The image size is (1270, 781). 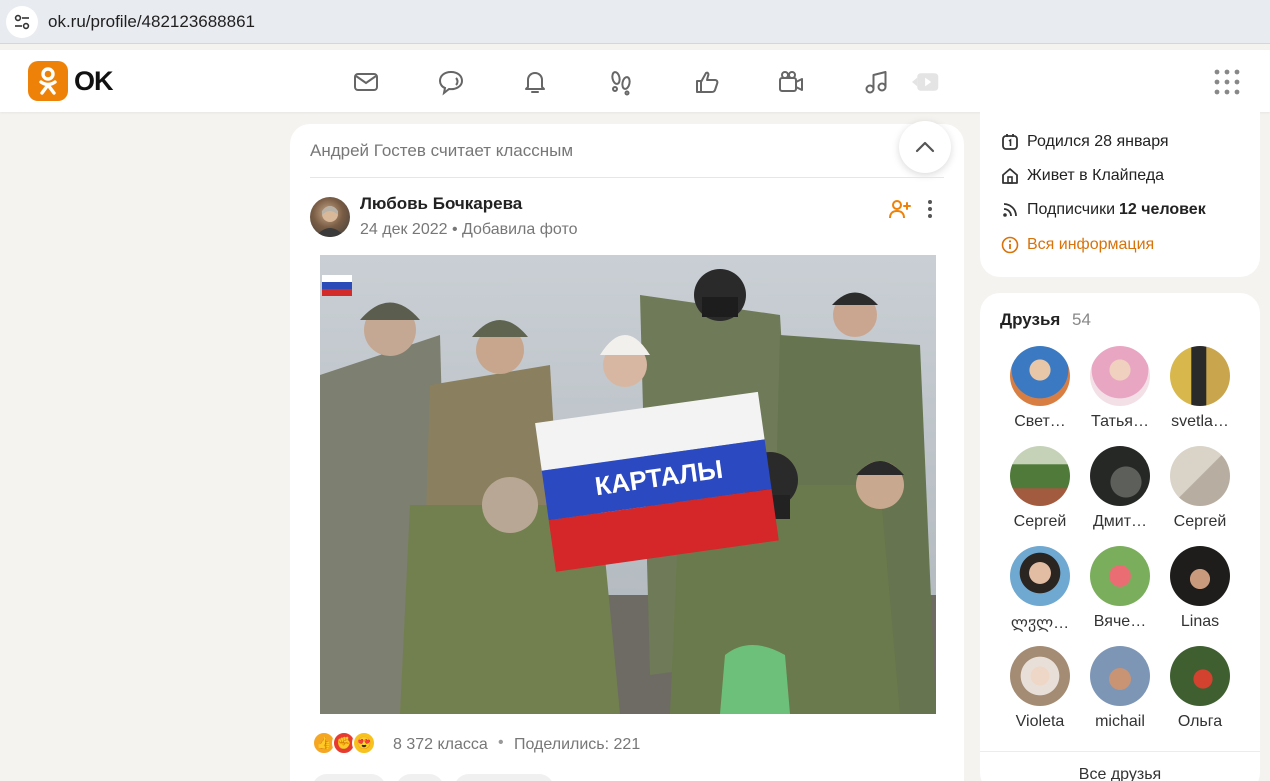 I want to click on friend-item: Linas, so click(x=1200, y=588).